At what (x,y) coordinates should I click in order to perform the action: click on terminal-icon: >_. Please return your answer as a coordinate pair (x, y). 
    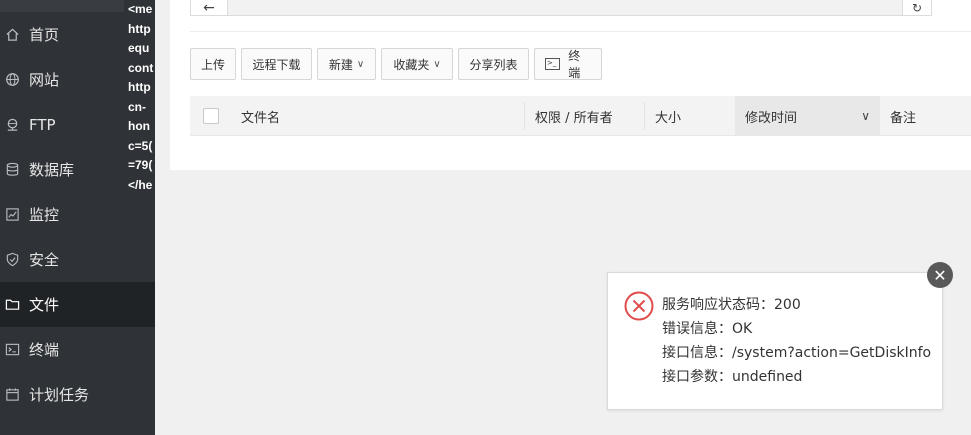
    Looking at the image, I should click on (553, 64).